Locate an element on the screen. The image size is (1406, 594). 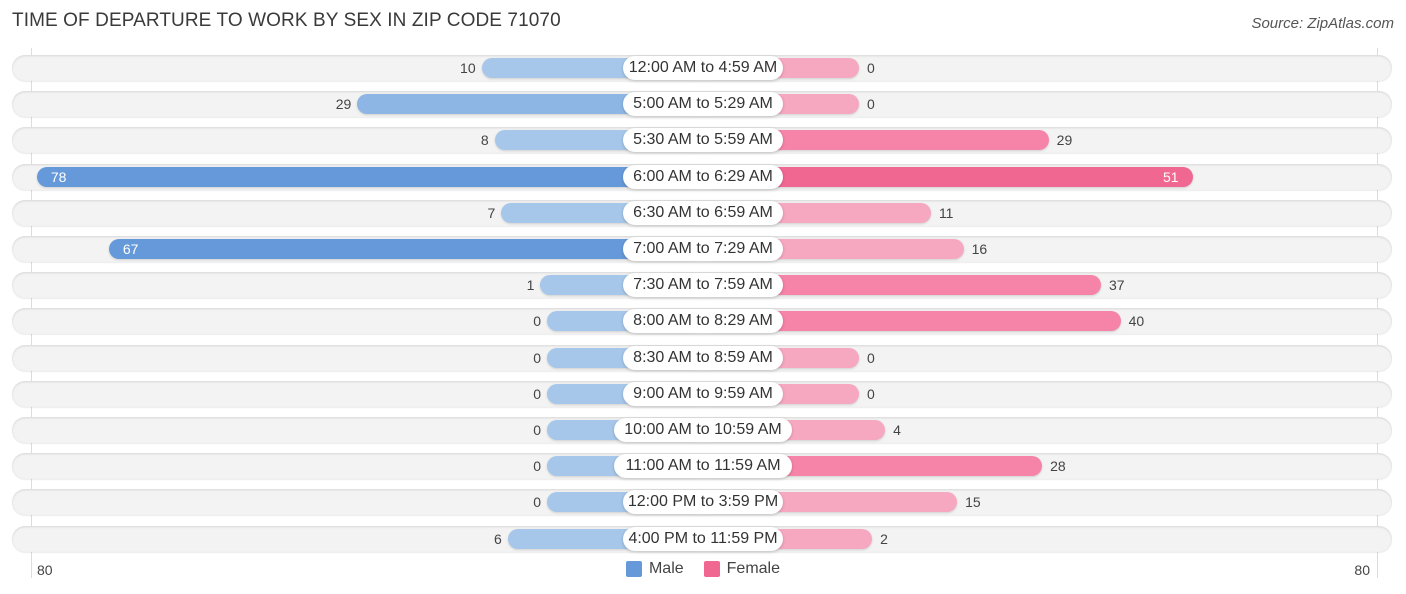
category-label: 8:30 AM to 8:59 AM is located at coordinates (703, 357).